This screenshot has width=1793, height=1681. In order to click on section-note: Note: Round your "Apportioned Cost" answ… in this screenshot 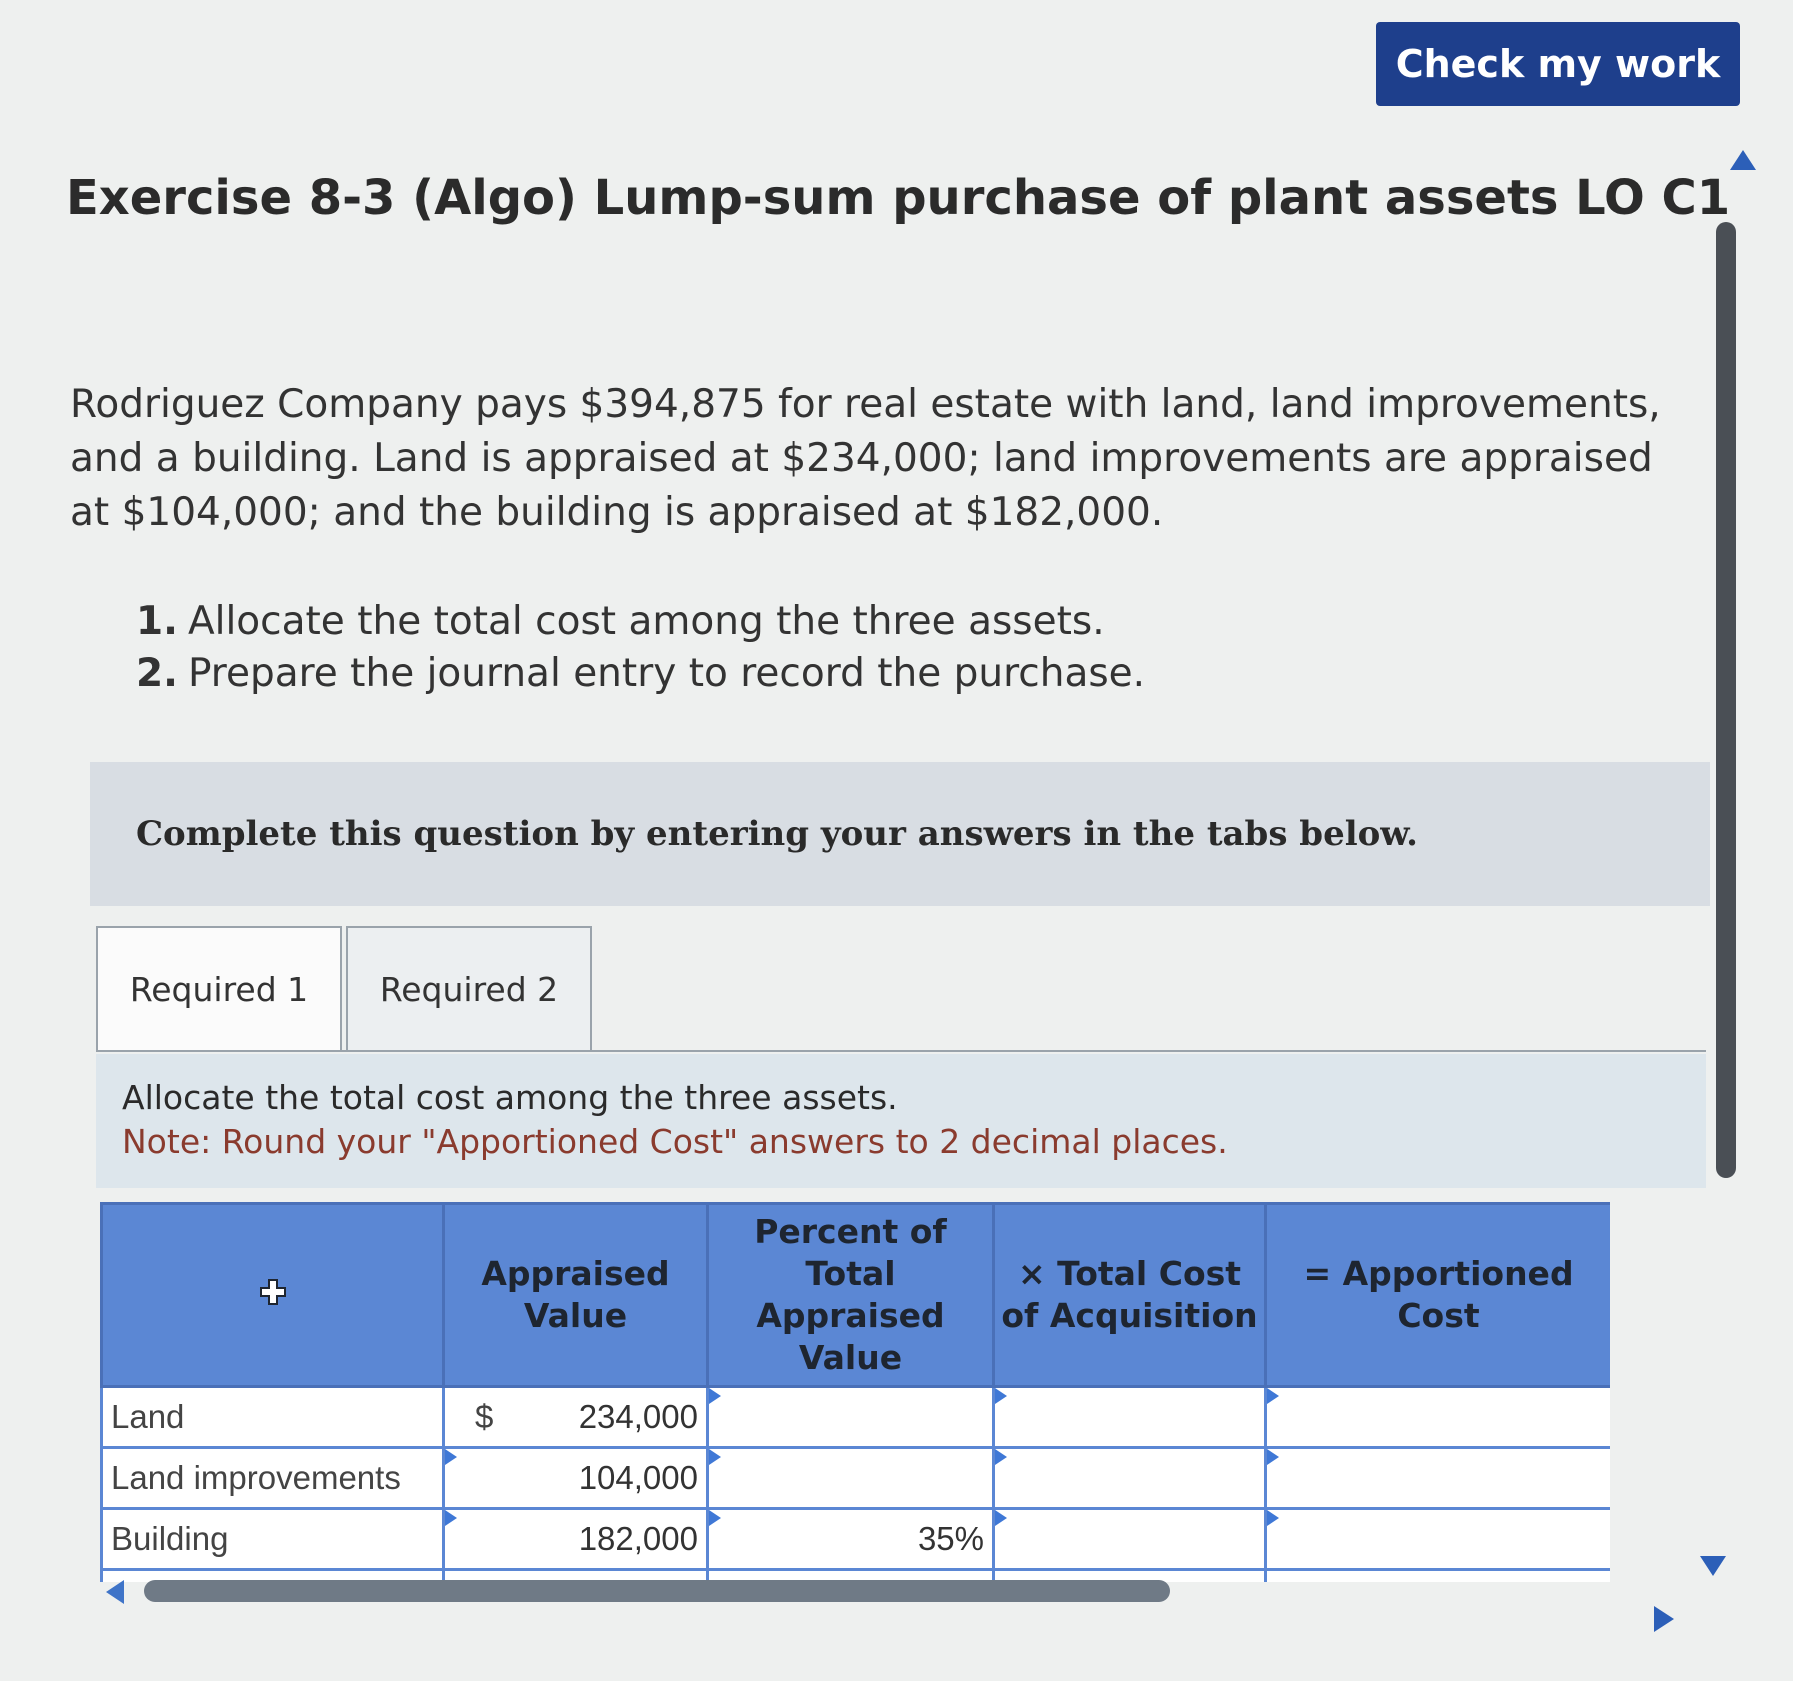, I will do `click(675, 1141)`.